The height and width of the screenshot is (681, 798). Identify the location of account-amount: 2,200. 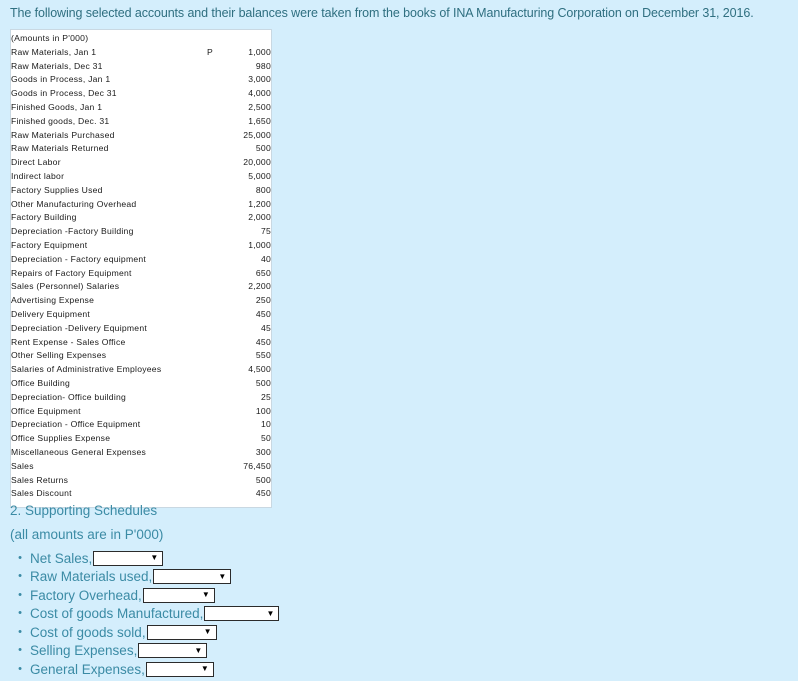
(259, 286).